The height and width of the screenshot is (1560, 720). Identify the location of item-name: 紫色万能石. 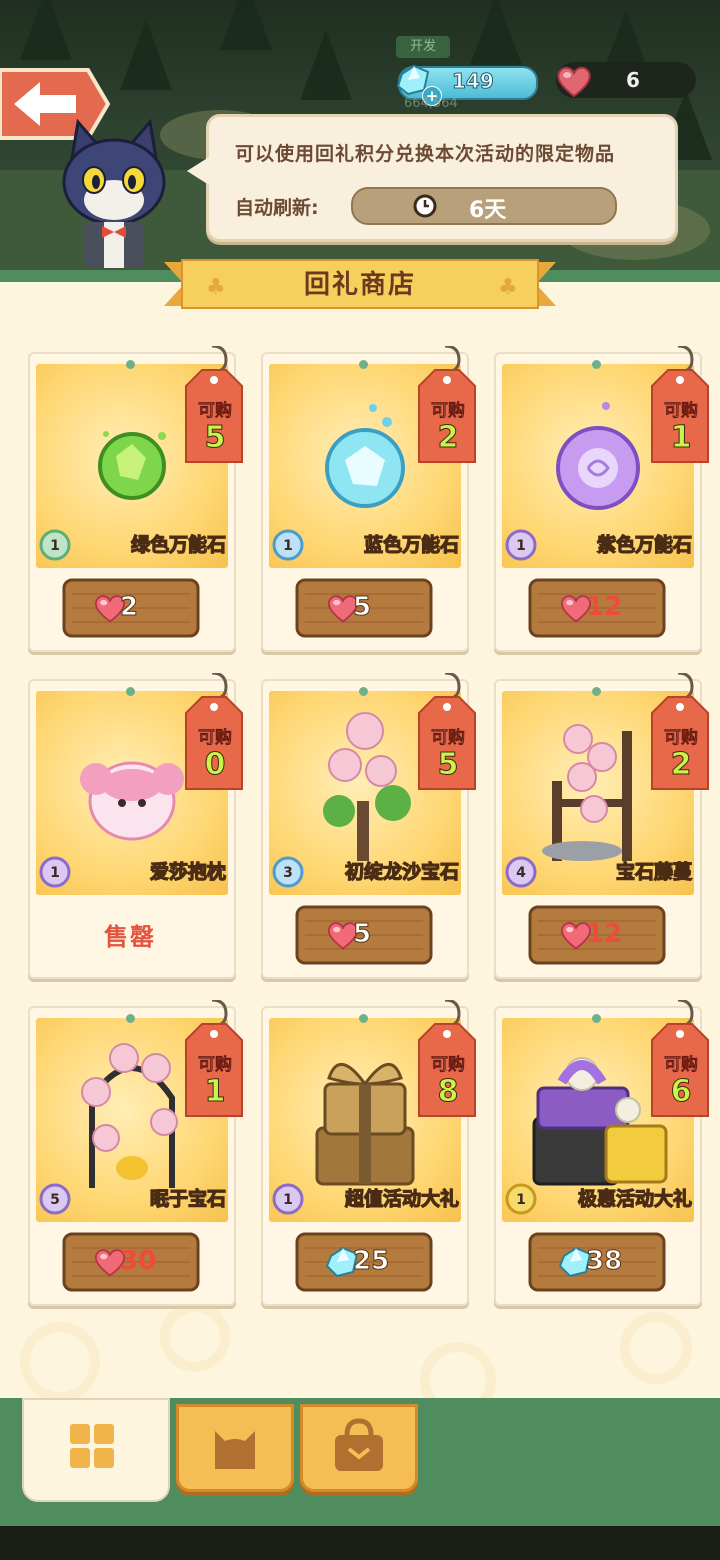
(644, 544).